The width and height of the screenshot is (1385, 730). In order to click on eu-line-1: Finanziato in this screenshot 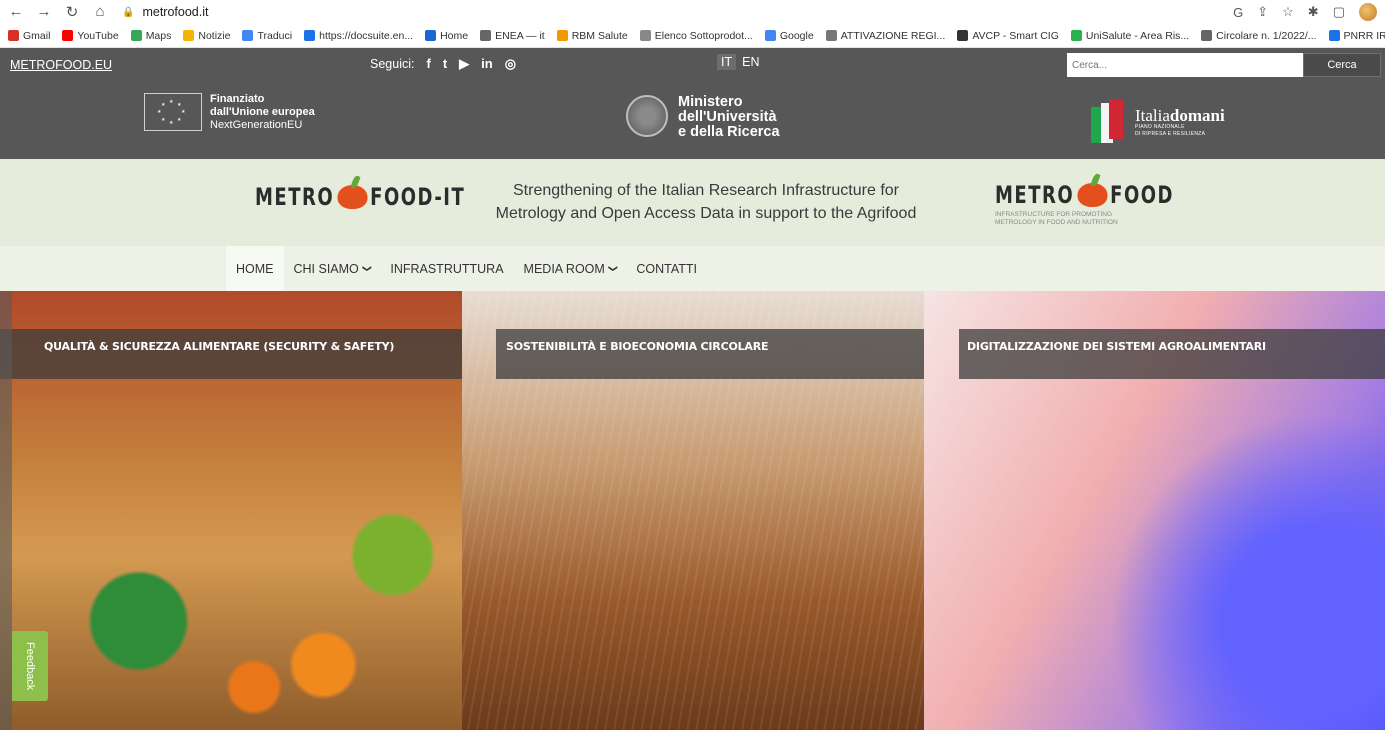, I will do `click(237, 99)`.